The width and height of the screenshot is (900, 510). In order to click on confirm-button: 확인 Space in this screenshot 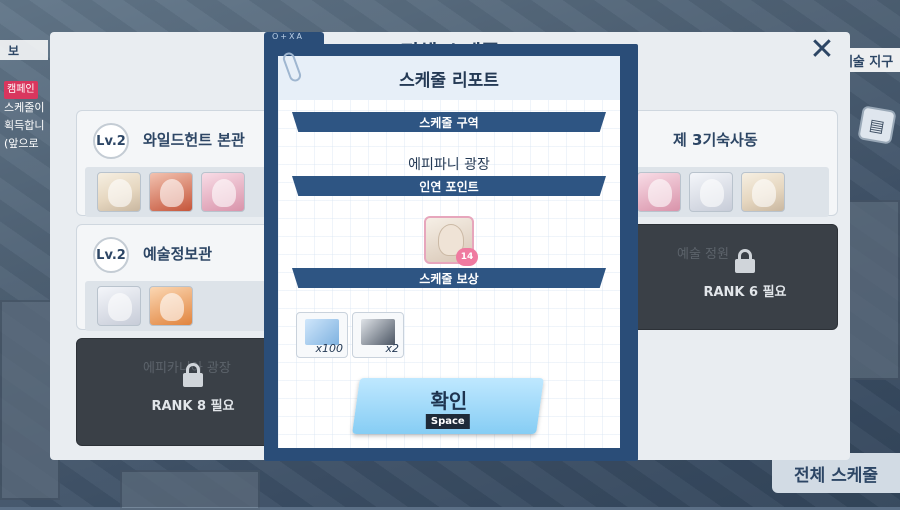, I will do `click(448, 406)`.